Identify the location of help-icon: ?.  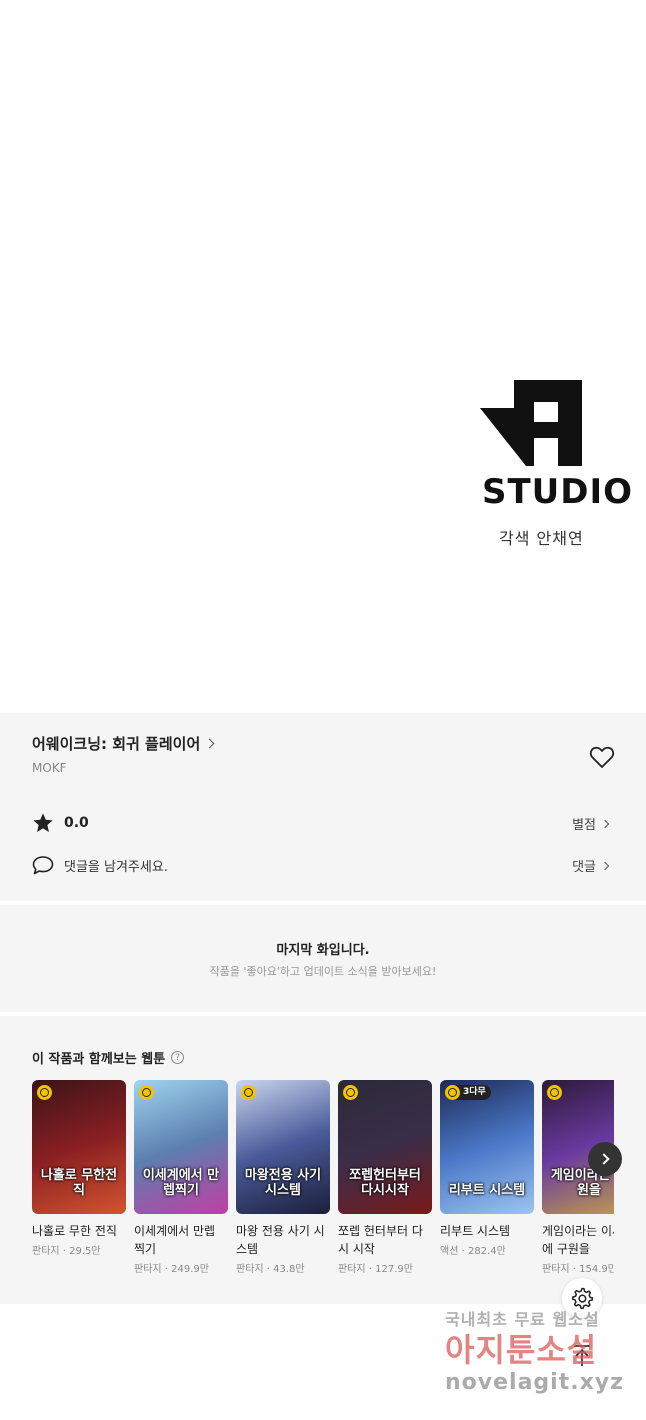
(178, 1057).